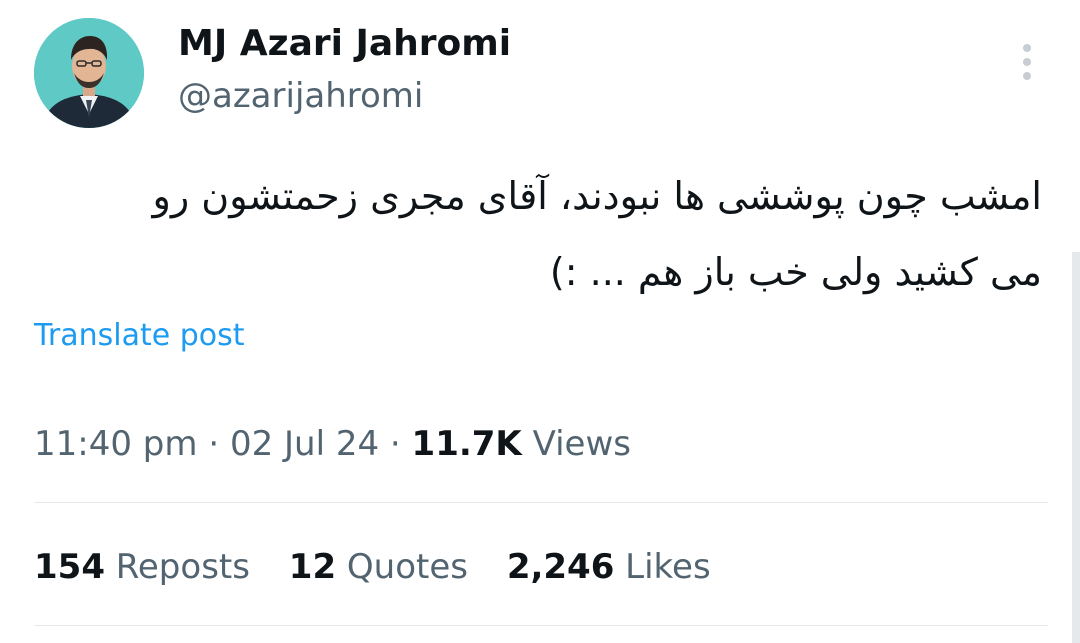 The width and height of the screenshot is (1080, 643). I want to click on quotes-label: Quotes, so click(407, 567).